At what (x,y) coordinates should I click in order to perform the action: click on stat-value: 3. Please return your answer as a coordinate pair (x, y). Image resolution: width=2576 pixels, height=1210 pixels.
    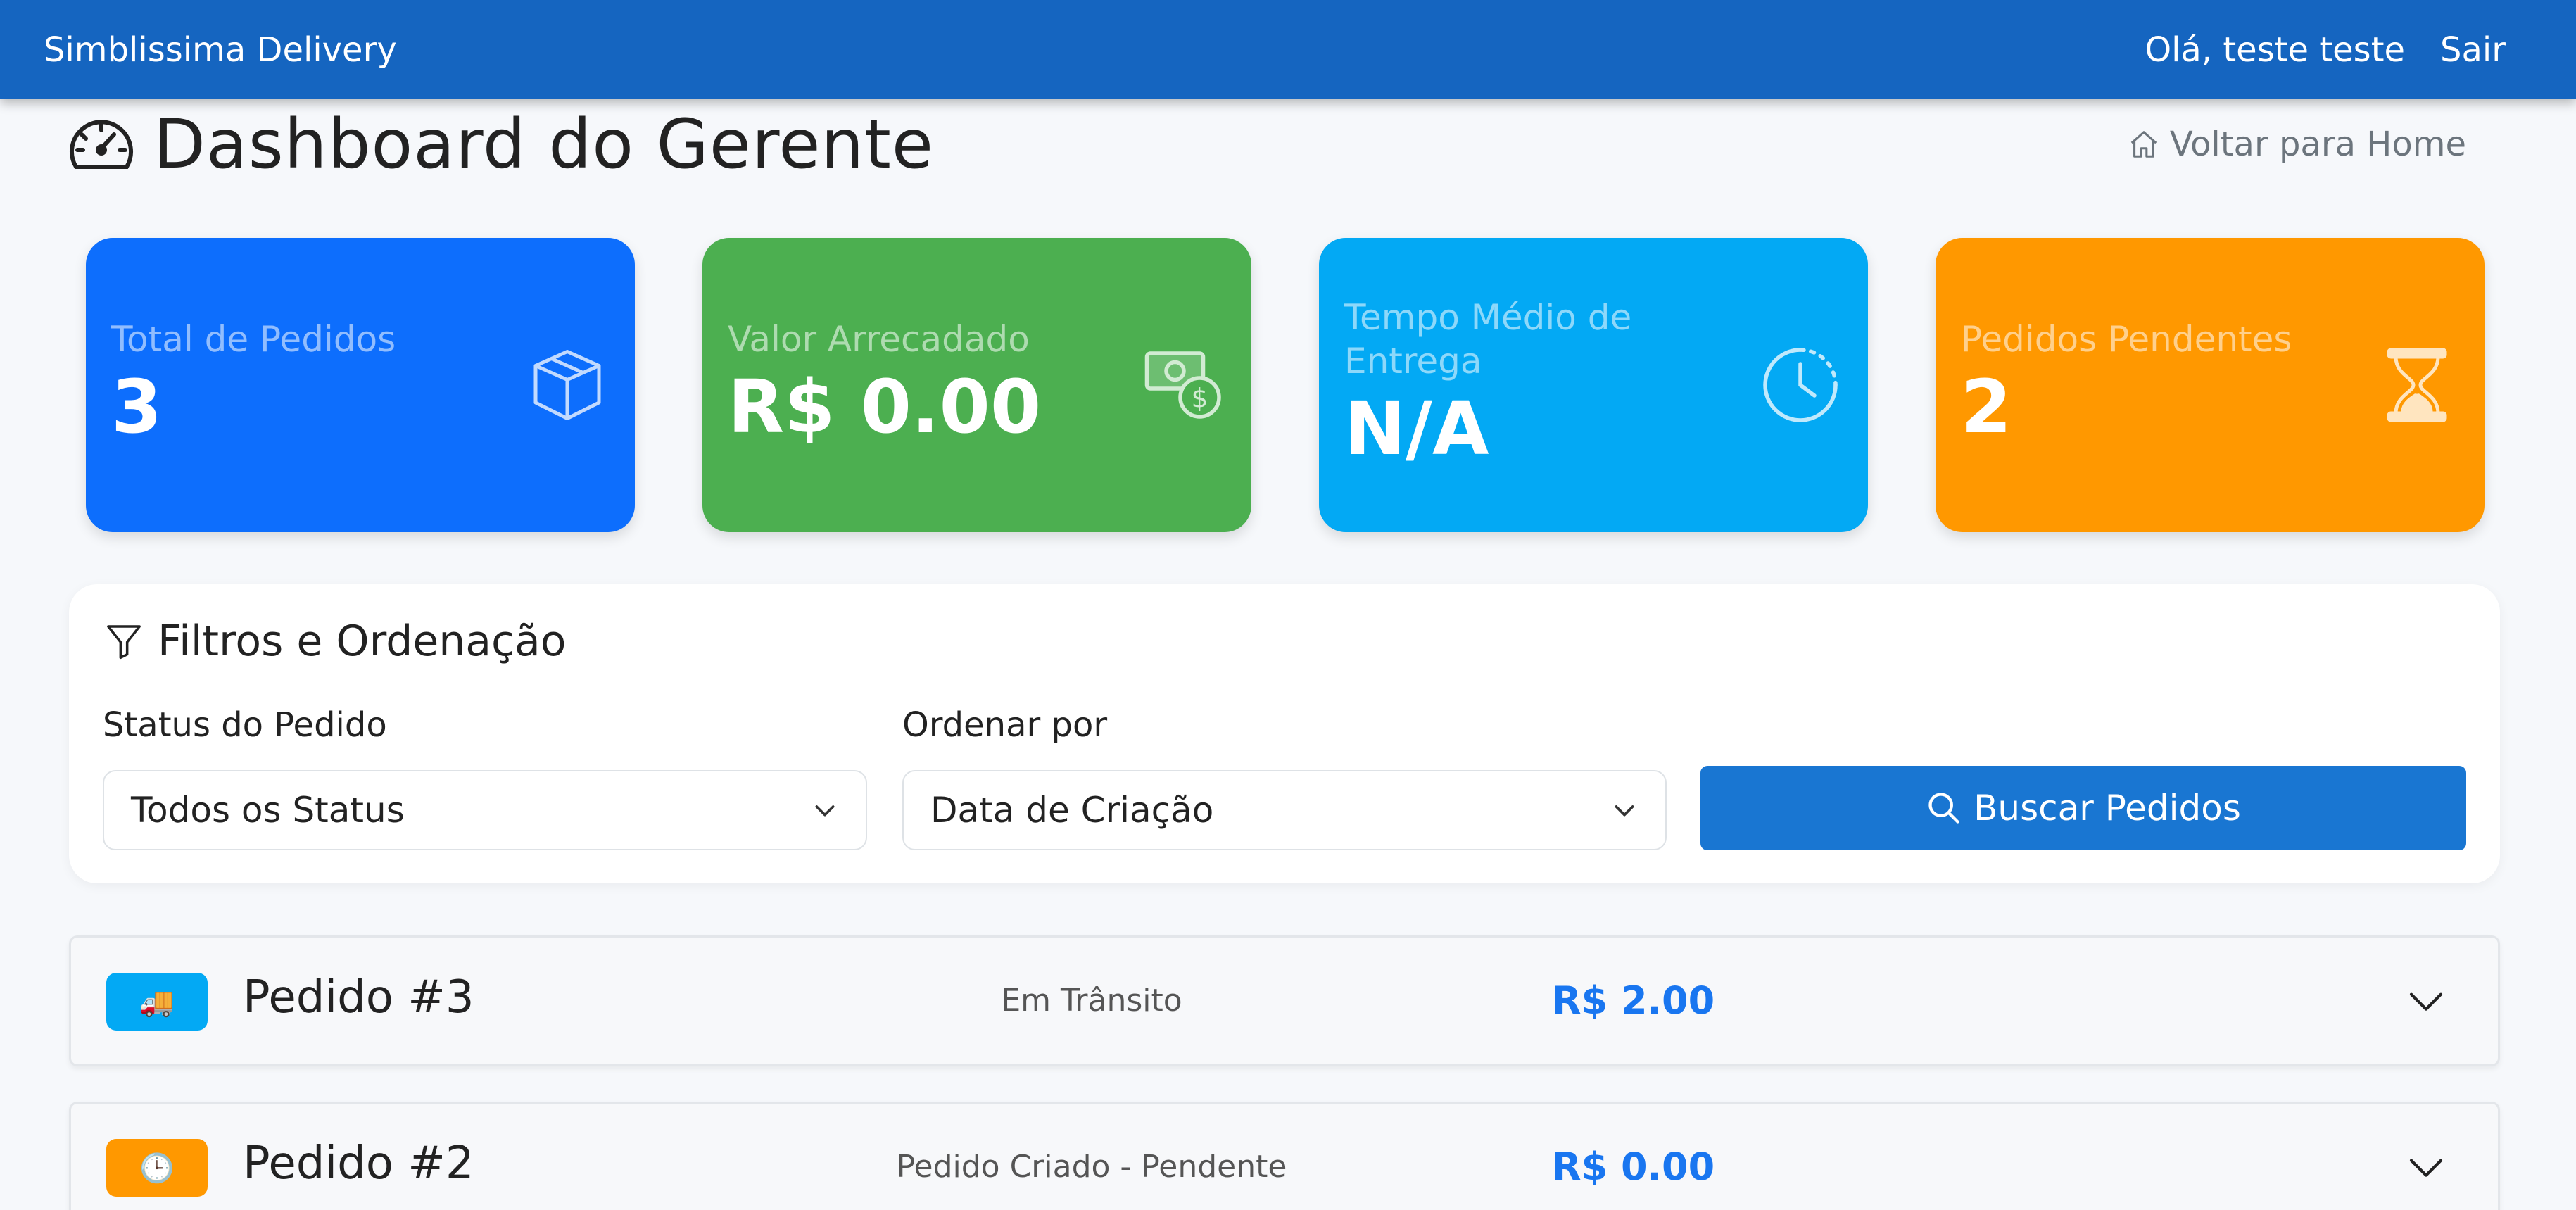
    Looking at the image, I should click on (137, 407).